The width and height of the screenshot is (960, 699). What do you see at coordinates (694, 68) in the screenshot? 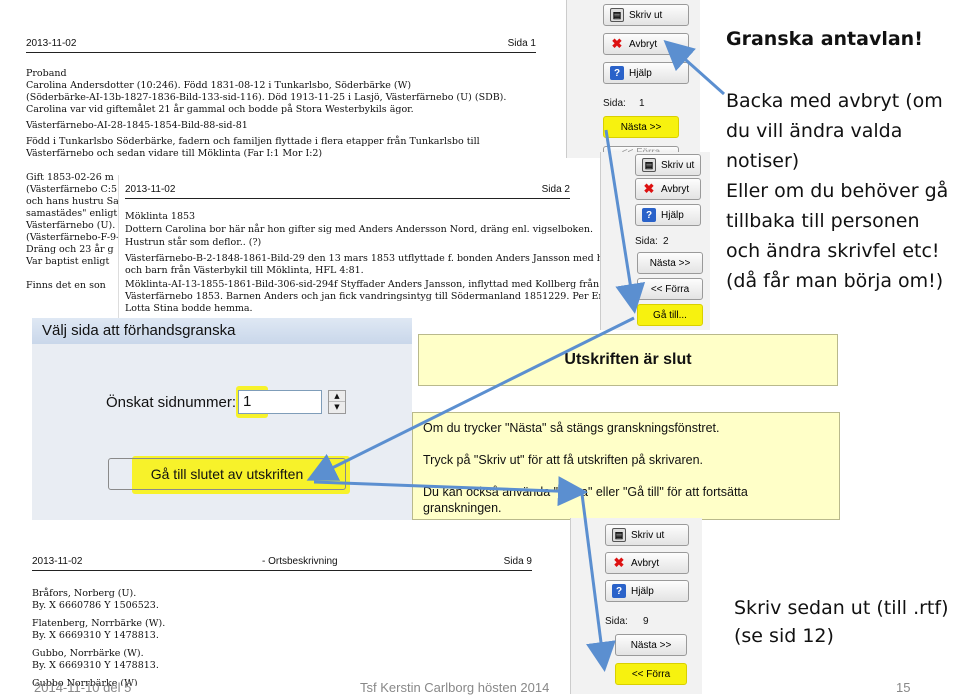
I see `arrow-to-cancel` at bounding box center [694, 68].